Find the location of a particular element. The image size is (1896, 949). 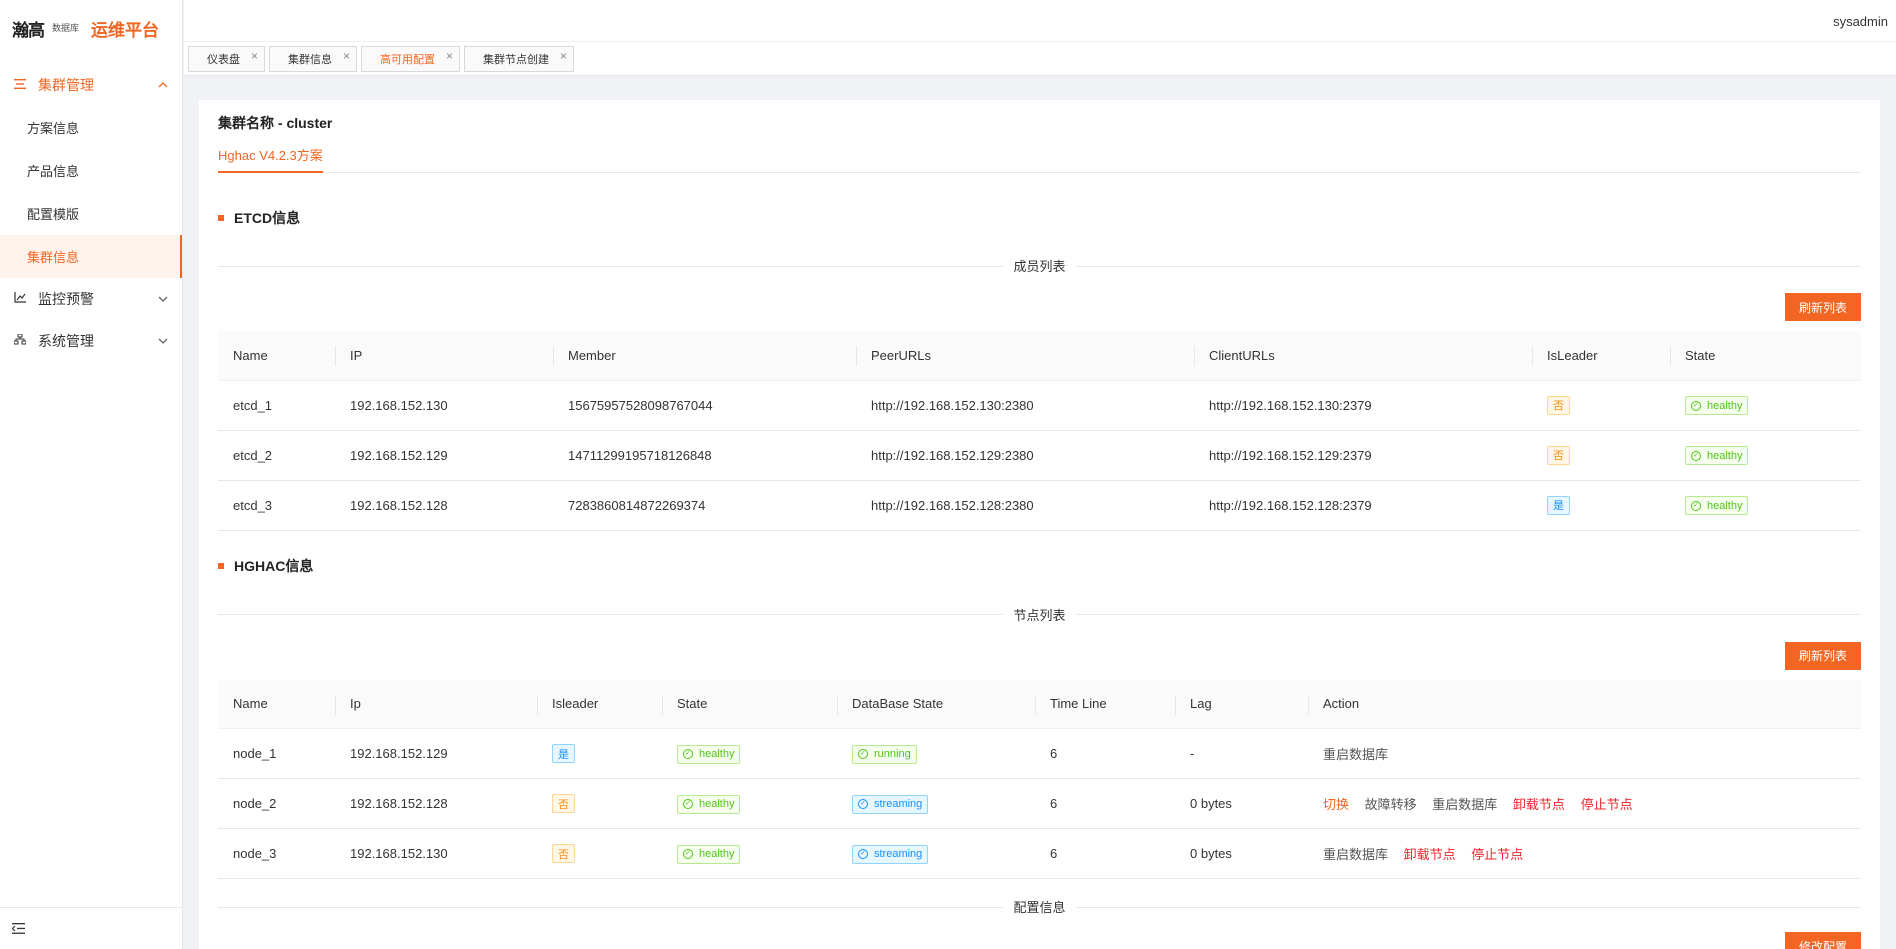

tab-scheme: Hghac V4.2.3方案 is located at coordinates (270, 159).